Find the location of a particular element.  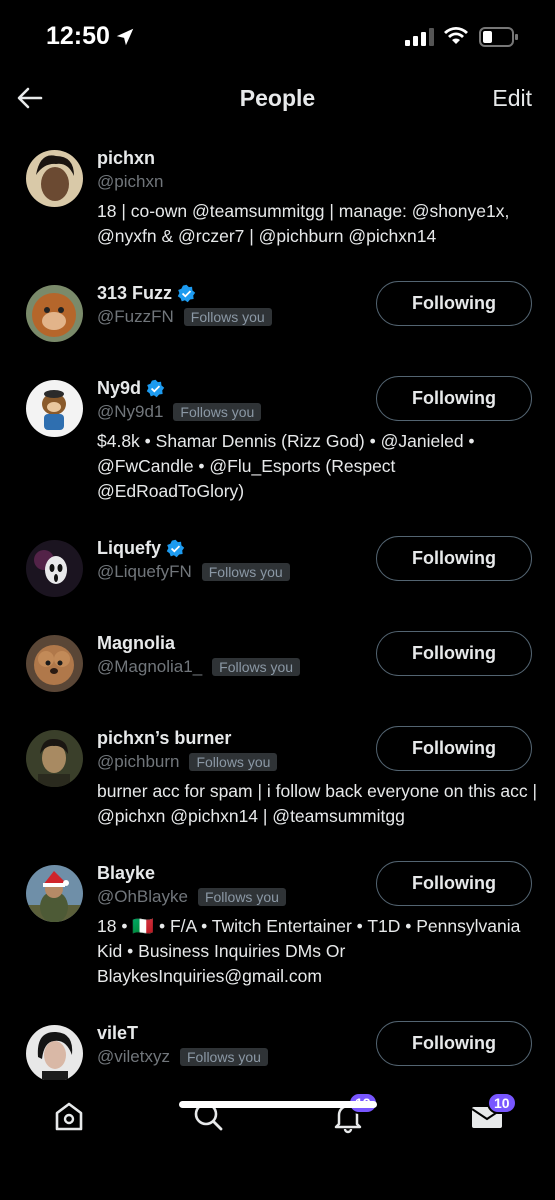

tab-bar: 12 10 is located at coordinates (277, 1140).